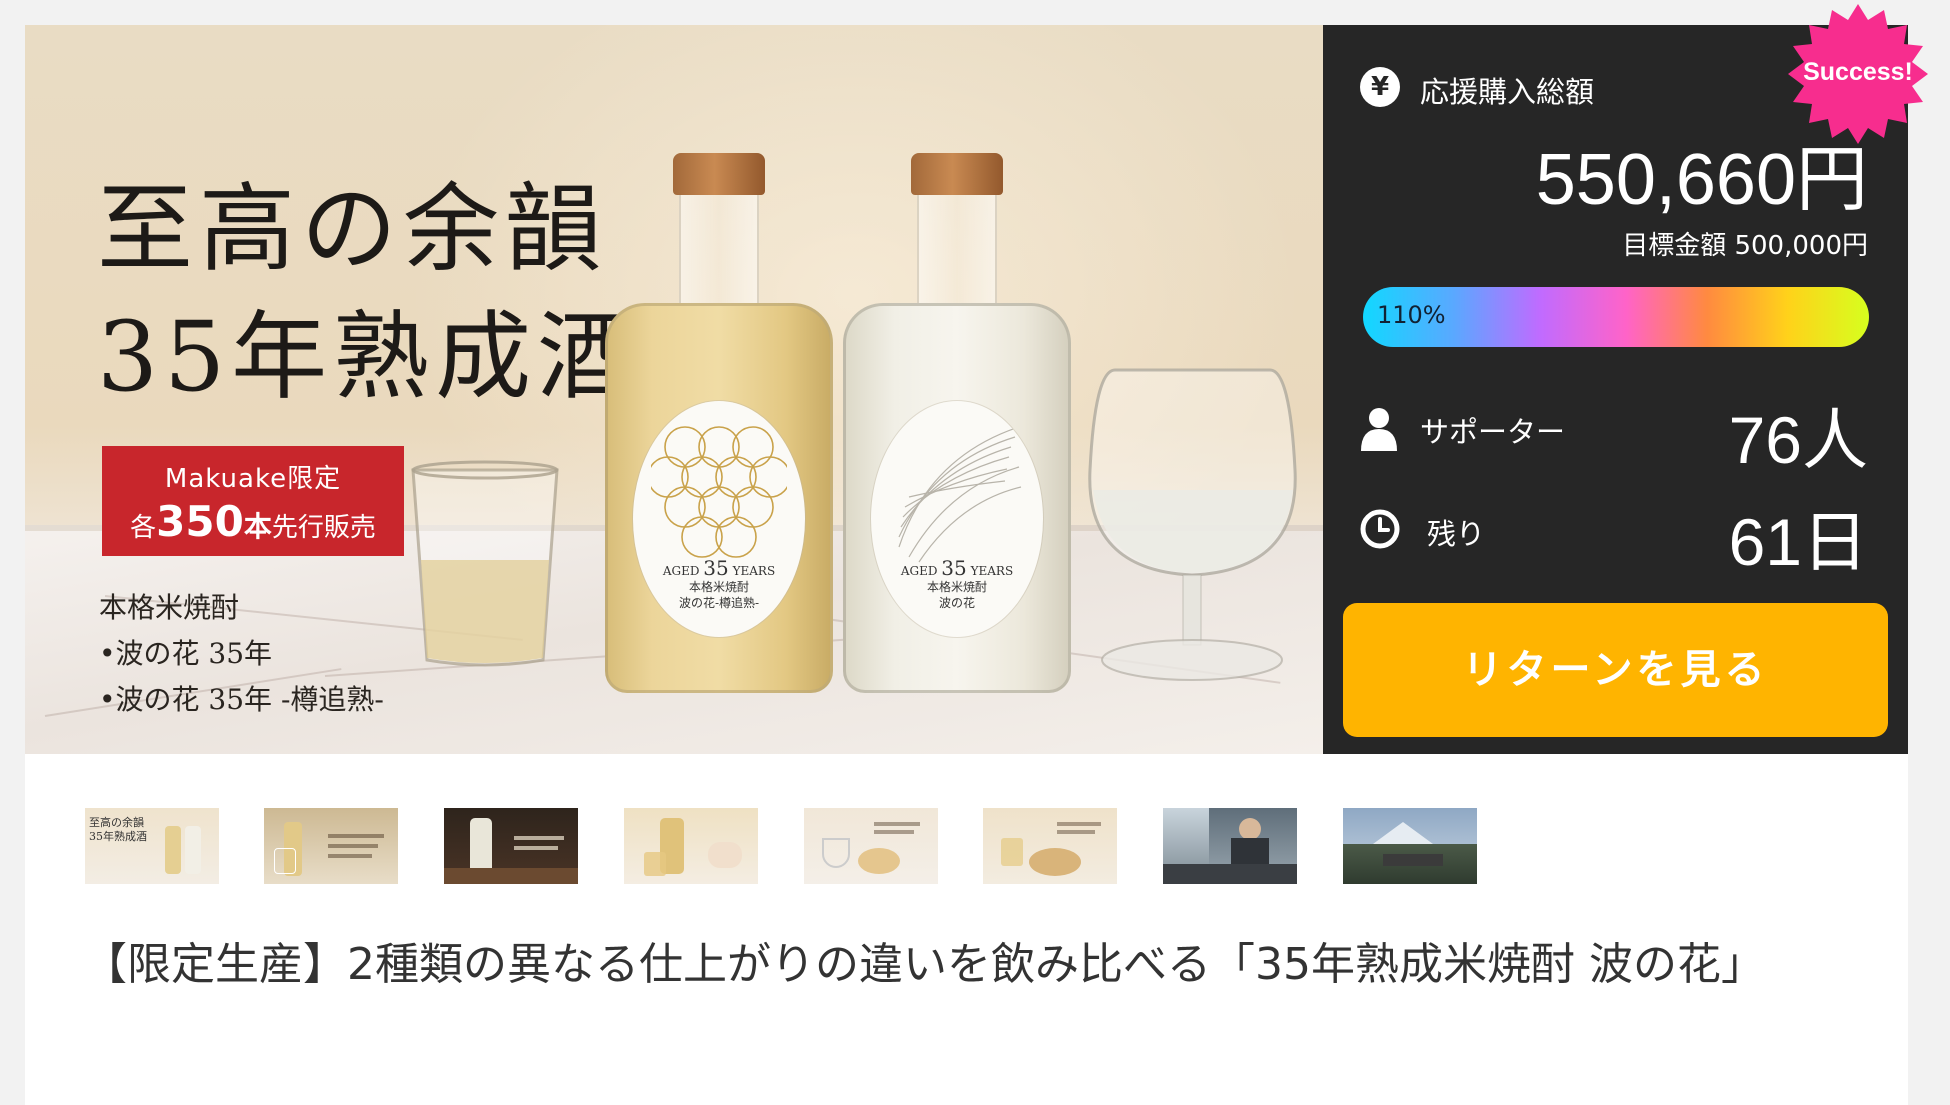  Describe the element at coordinates (1380, 87) in the screenshot. I see `yen-icon: ¥` at that location.